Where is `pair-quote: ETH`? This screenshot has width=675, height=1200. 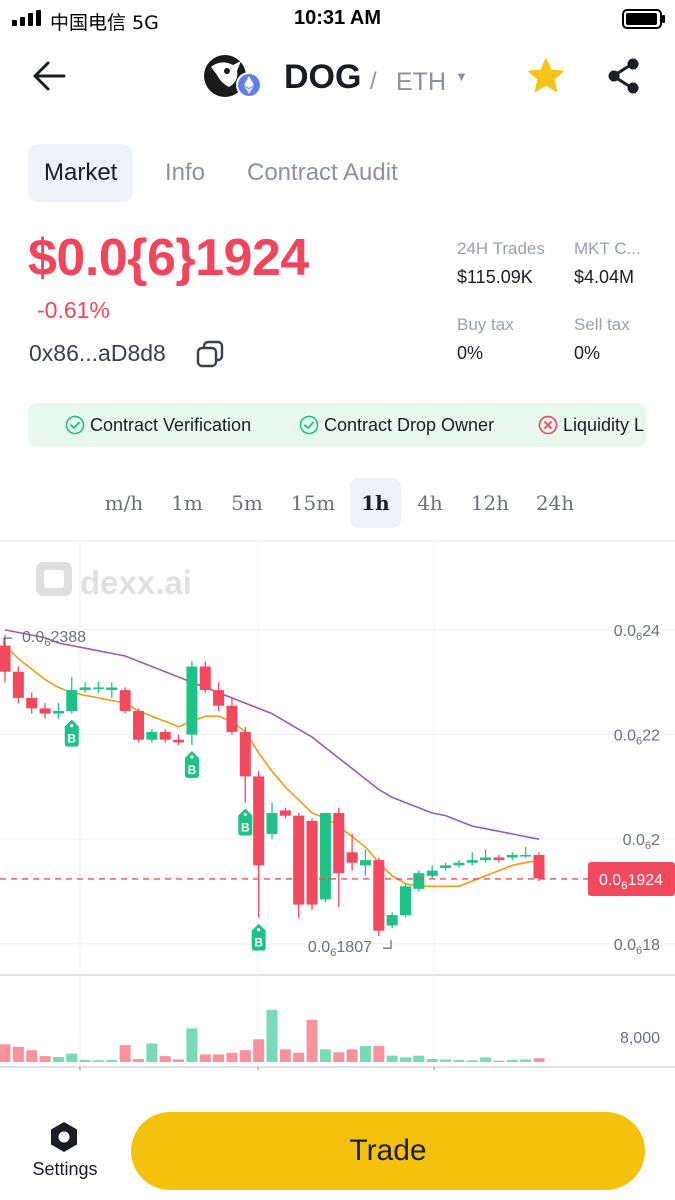
pair-quote: ETH is located at coordinates (421, 82).